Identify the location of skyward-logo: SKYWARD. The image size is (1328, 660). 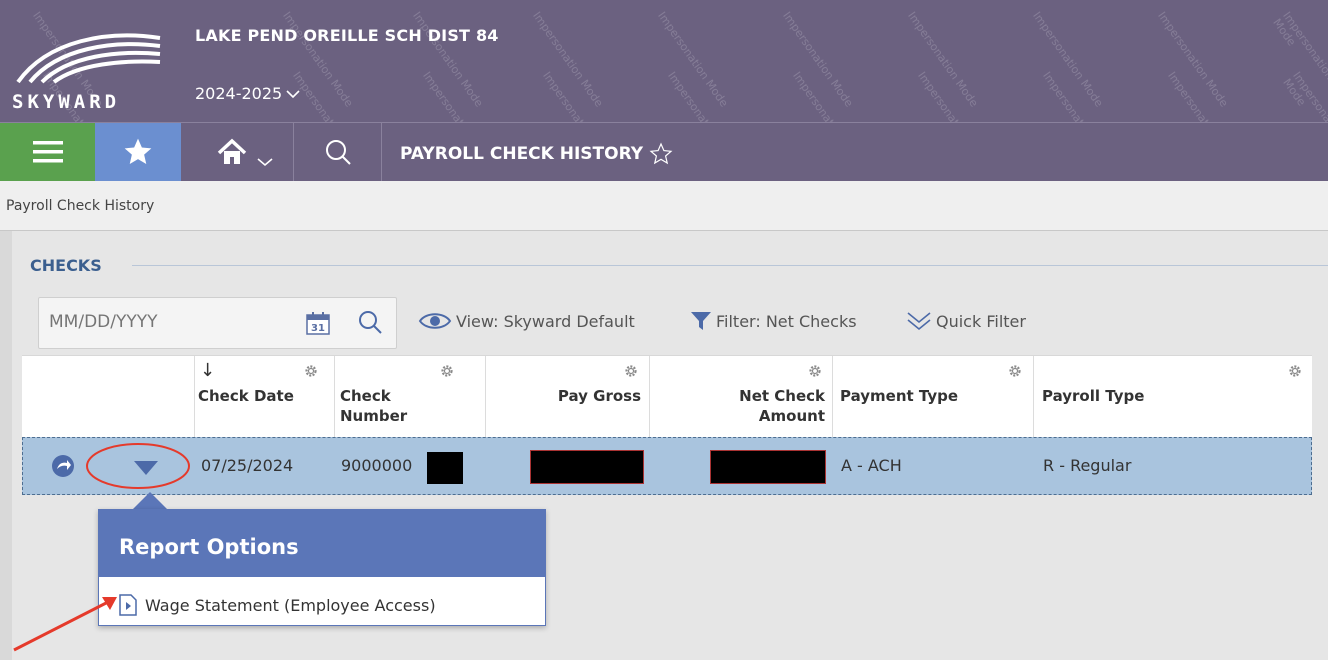
(98, 65).